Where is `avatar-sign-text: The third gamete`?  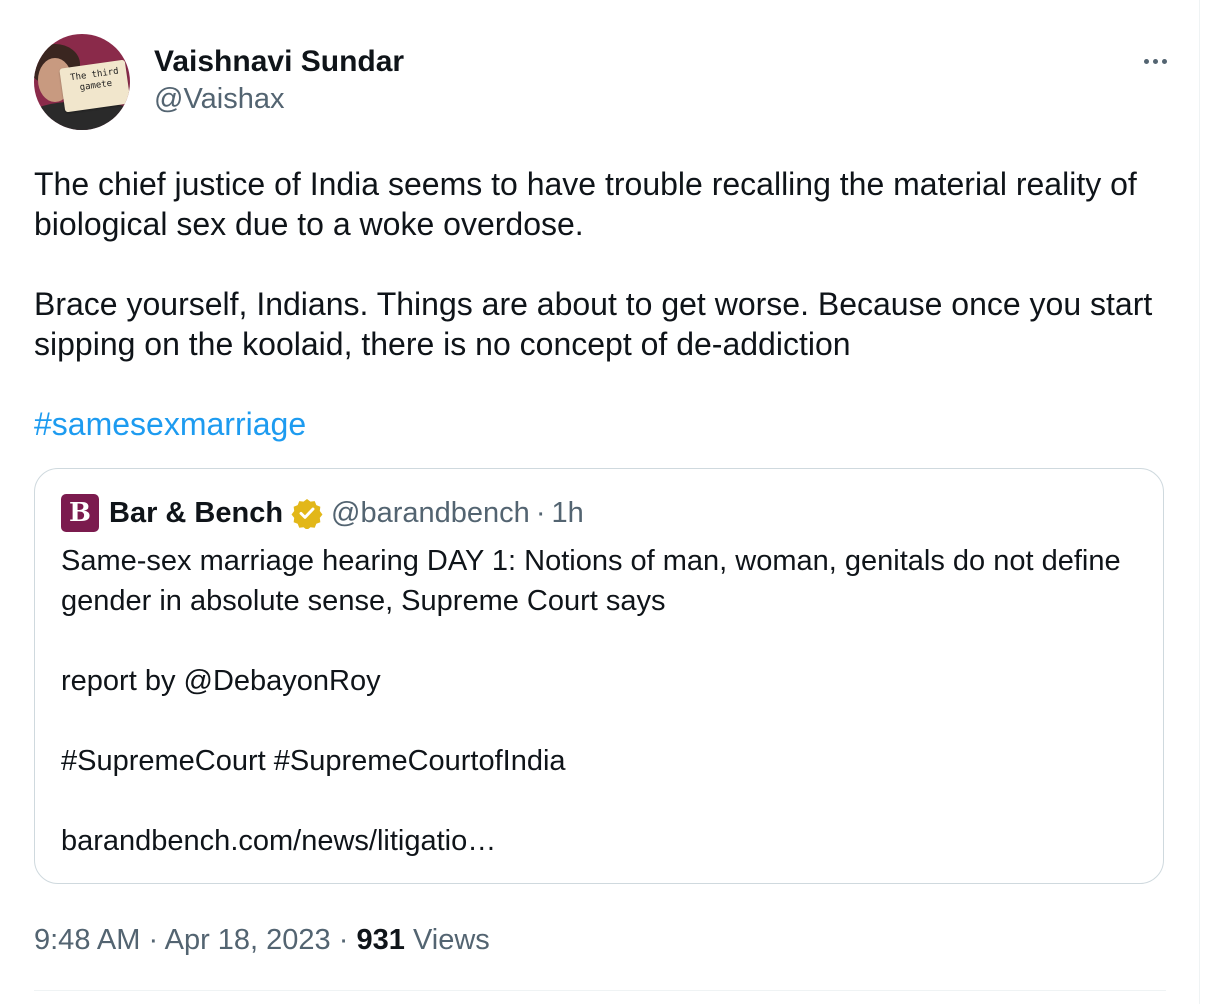 avatar-sign-text: The third gamete is located at coordinates (94, 80).